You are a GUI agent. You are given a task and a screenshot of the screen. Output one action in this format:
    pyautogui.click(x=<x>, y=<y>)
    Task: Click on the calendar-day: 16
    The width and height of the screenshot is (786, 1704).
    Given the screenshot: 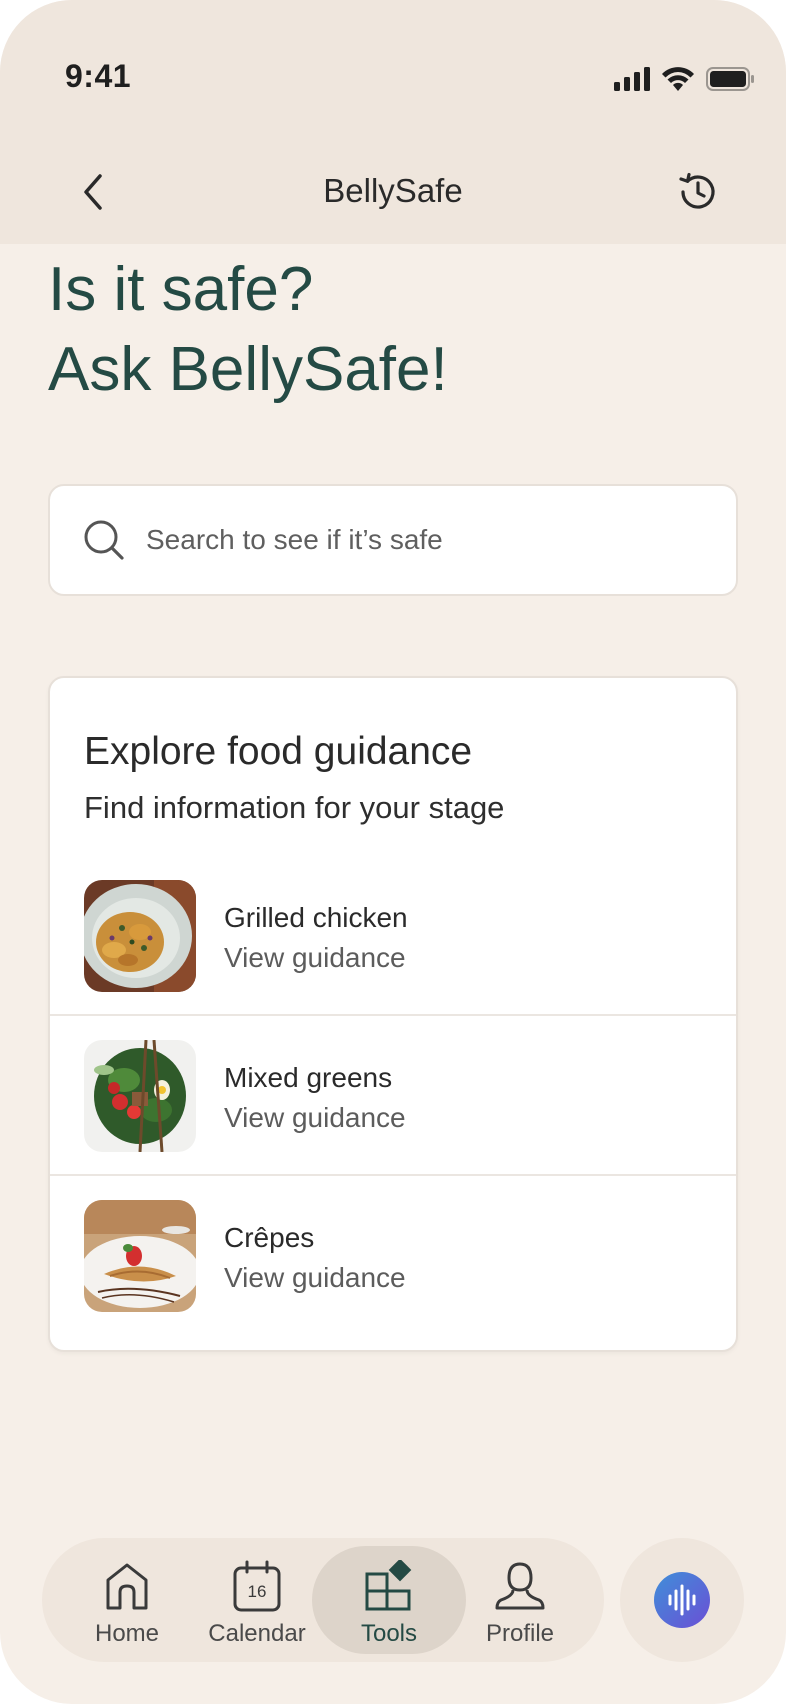 What is the action you would take?
    pyautogui.click(x=257, y=1591)
    